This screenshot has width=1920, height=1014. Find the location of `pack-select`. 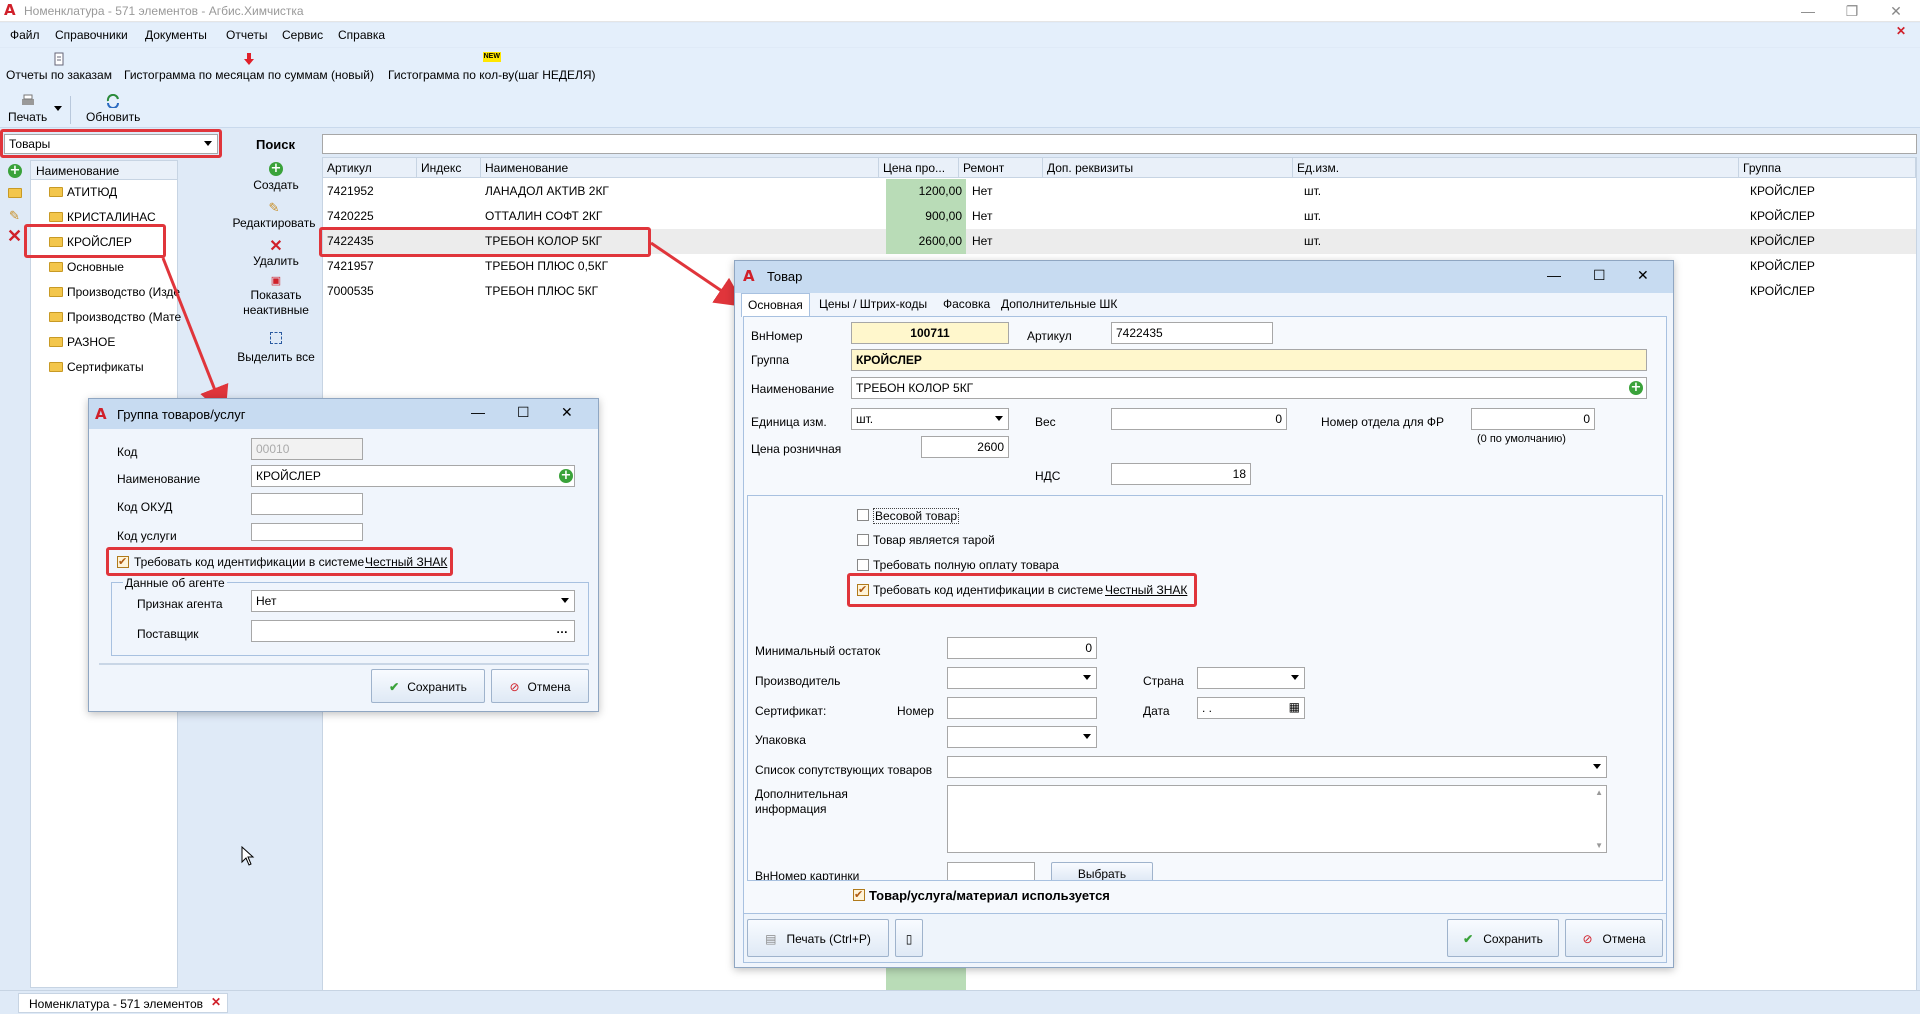

pack-select is located at coordinates (1022, 737).